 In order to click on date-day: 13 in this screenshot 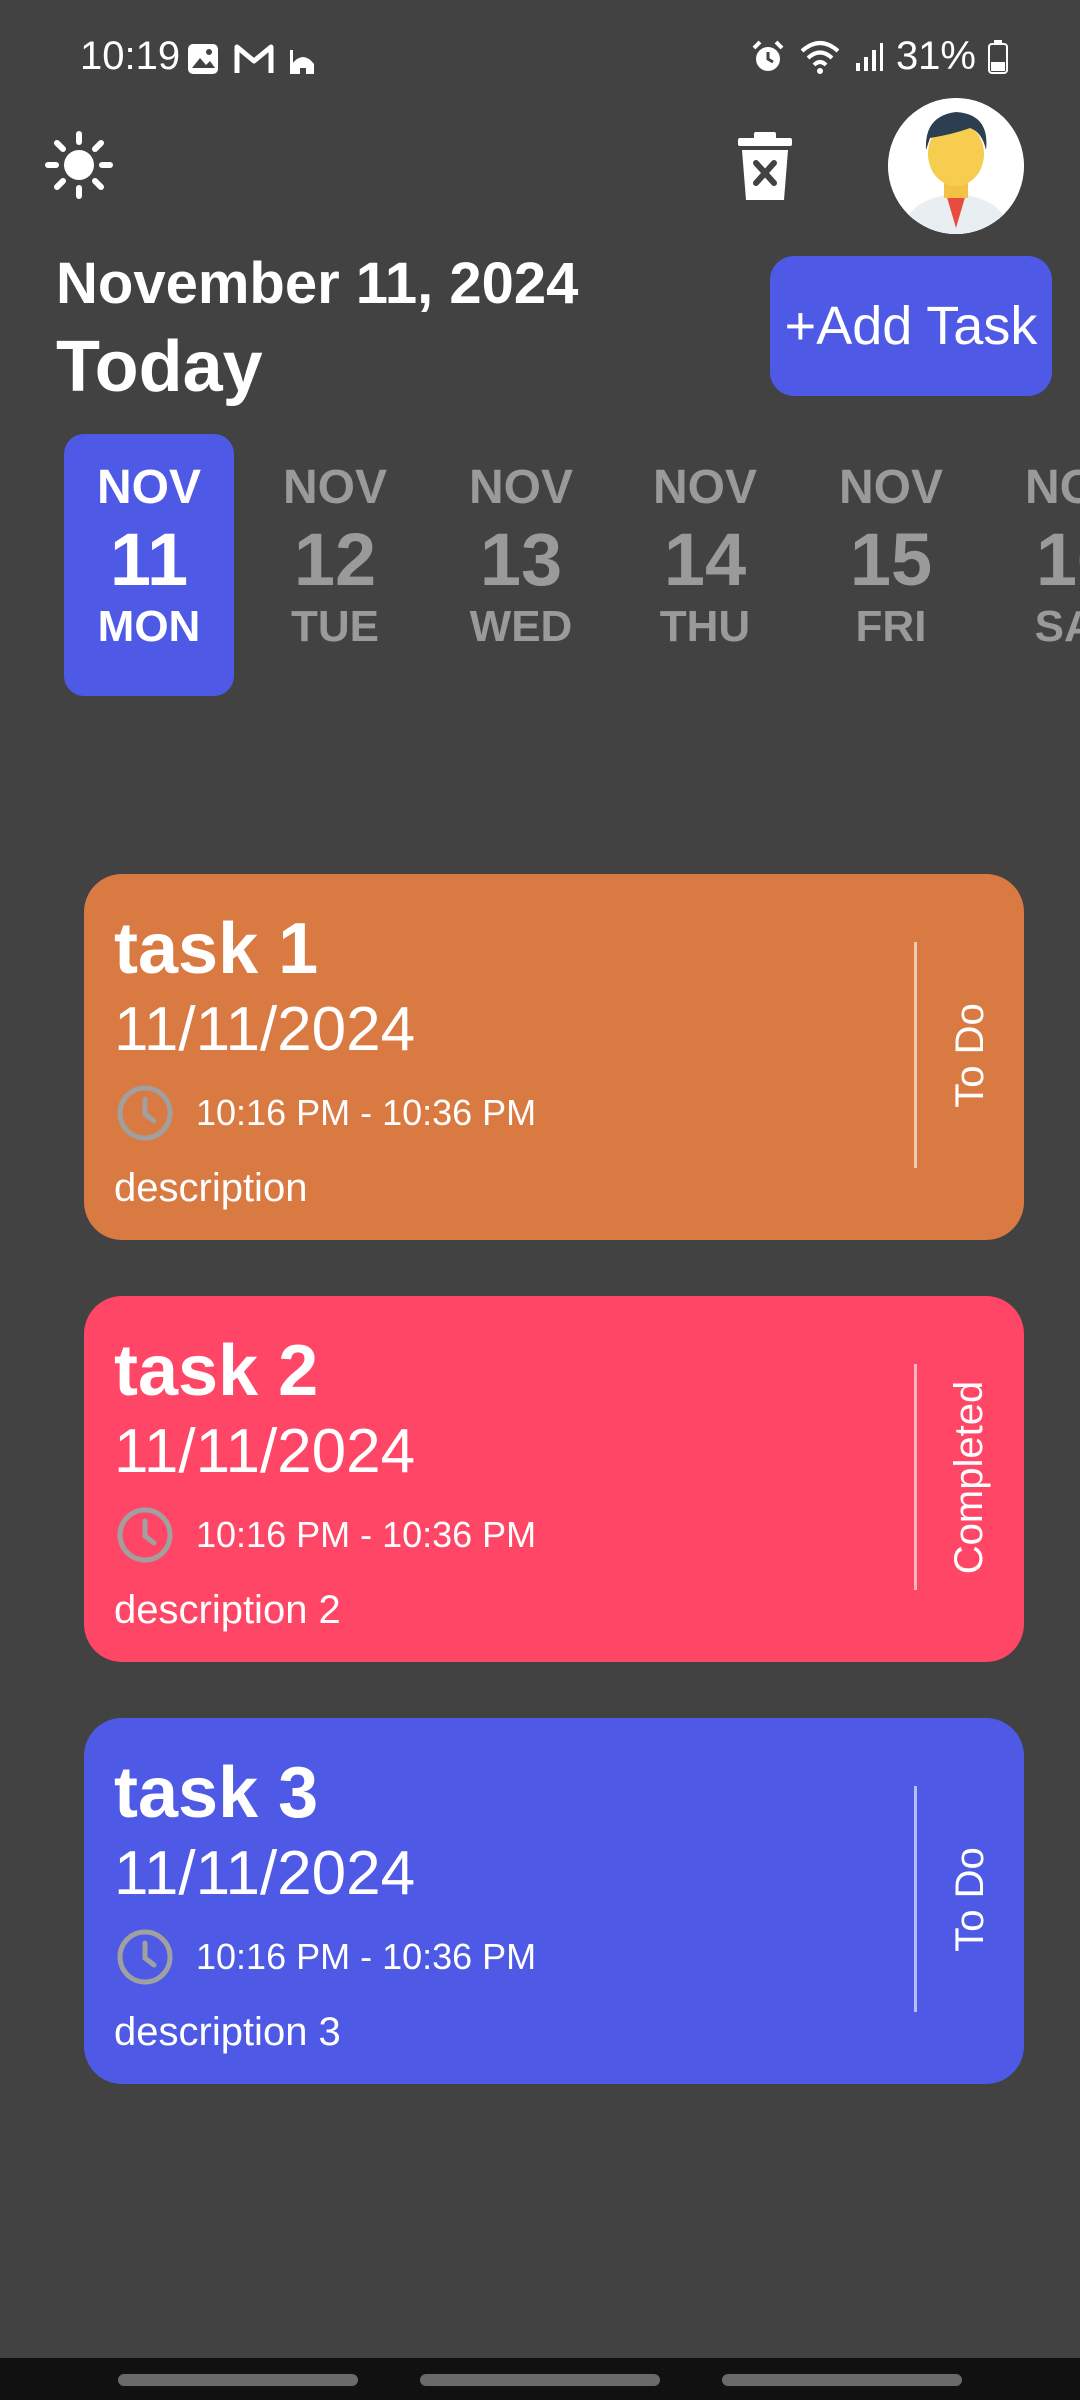, I will do `click(521, 559)`.